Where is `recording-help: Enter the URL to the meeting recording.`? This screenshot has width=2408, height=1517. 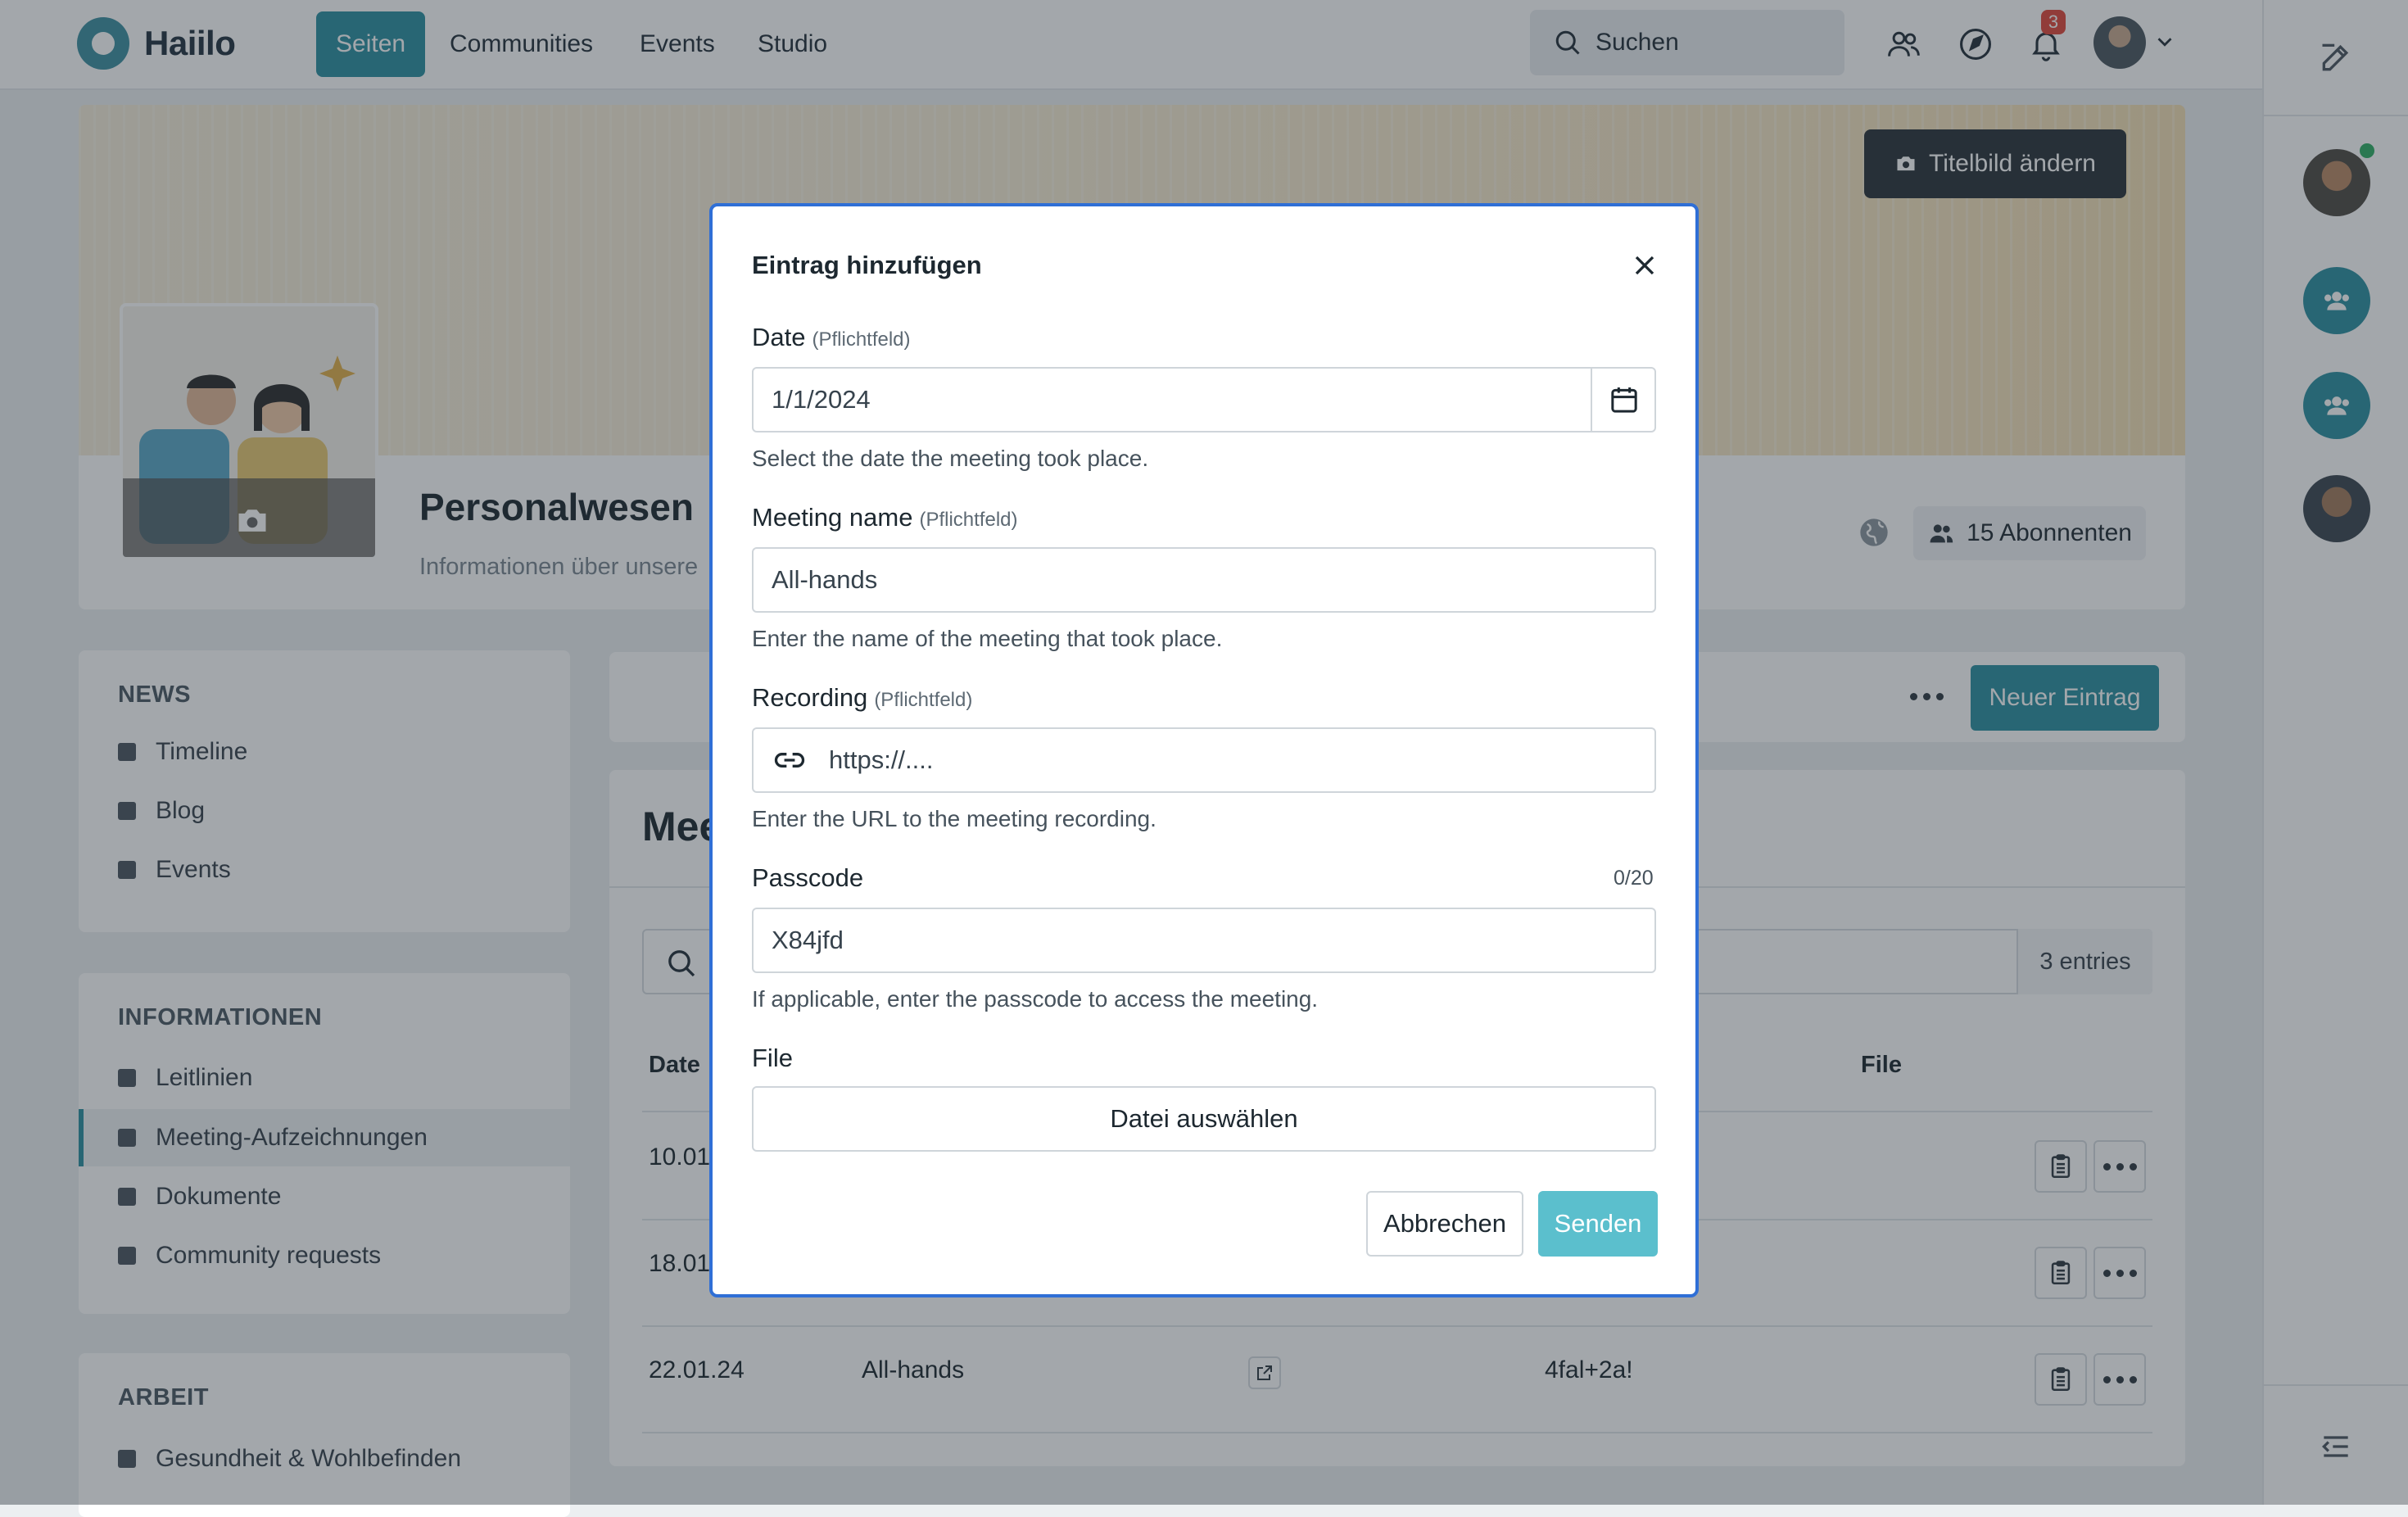 recording-help: Enter the URL to the meeting recording. is located at coordinates (954, 818).